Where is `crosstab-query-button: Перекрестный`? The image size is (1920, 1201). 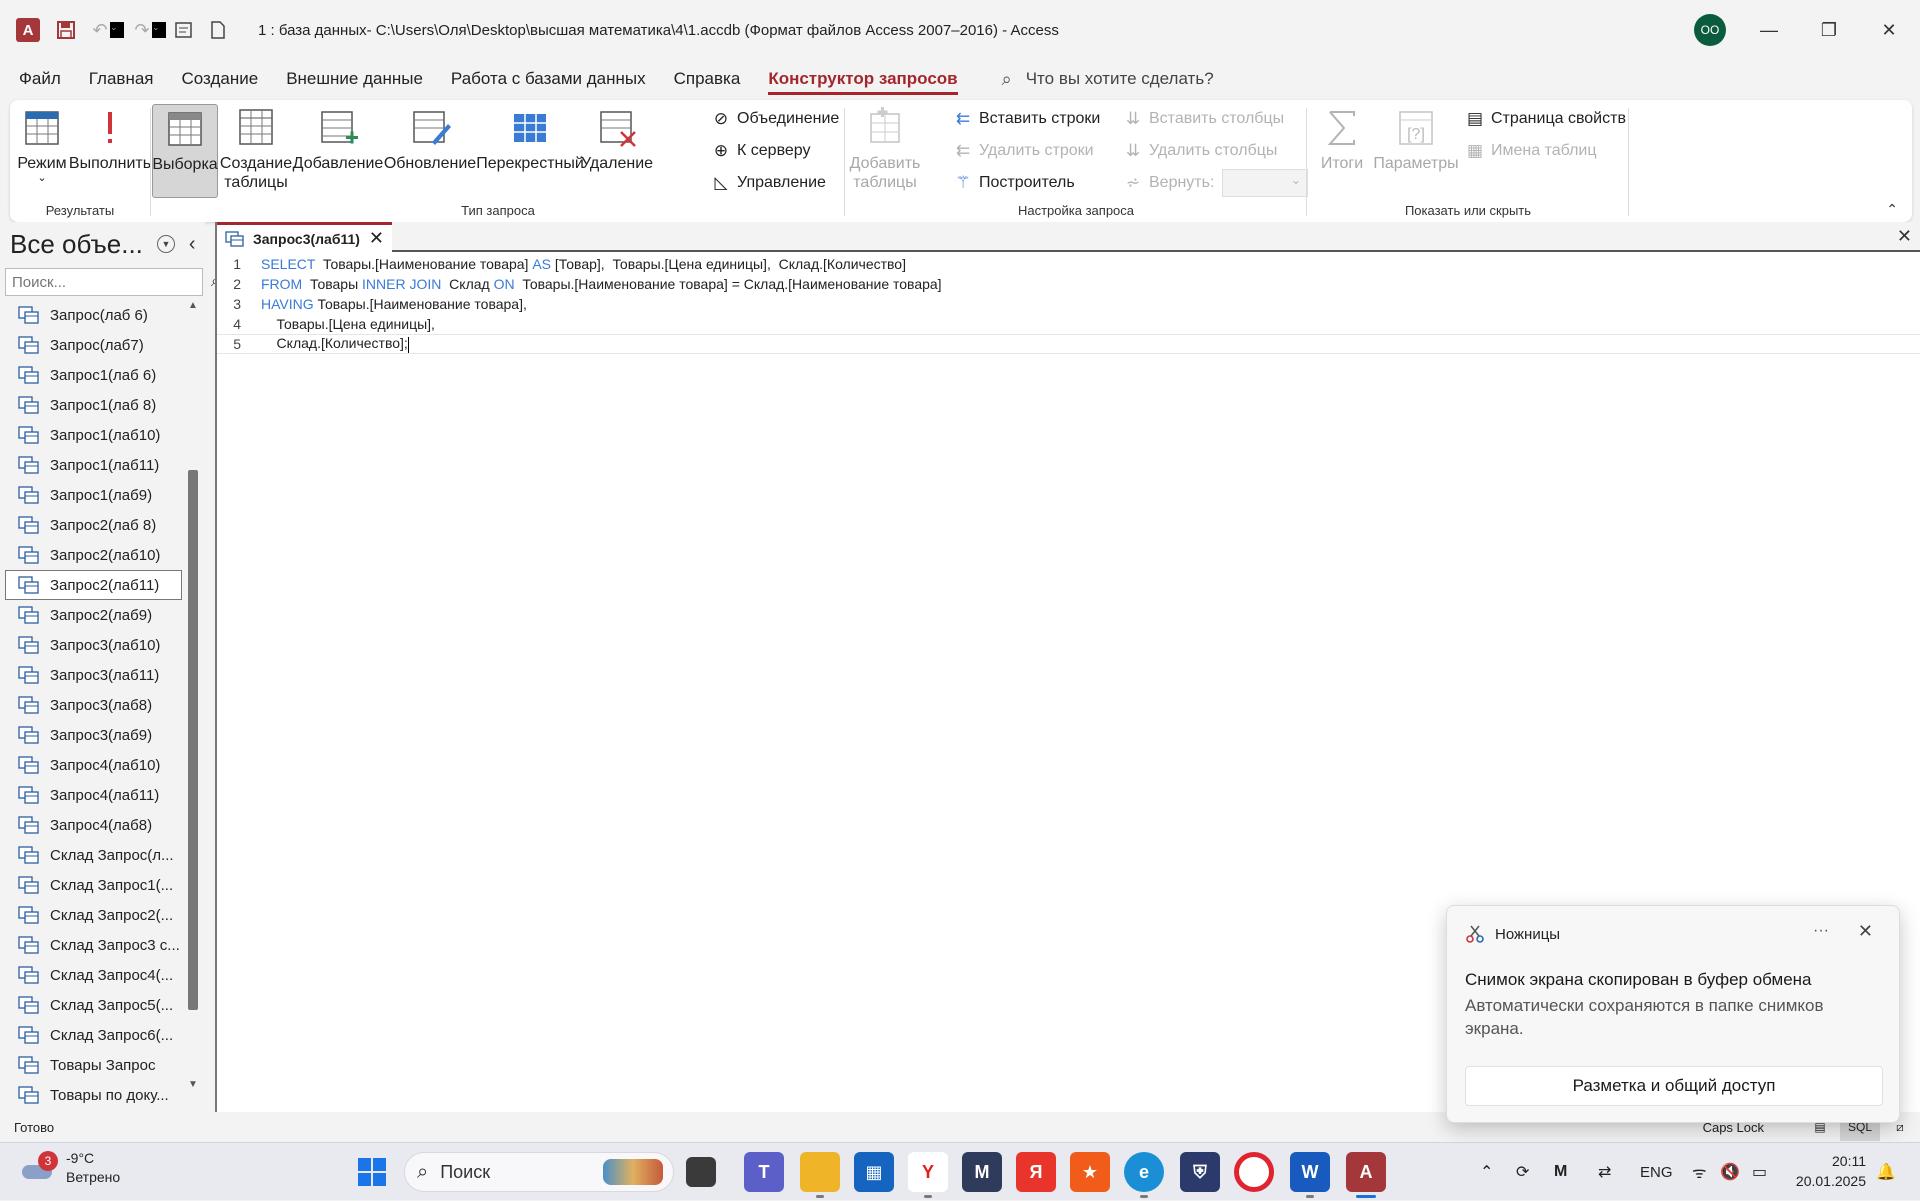
crosstab-query-button: Перекрестный is located at coordinates (530, 151).